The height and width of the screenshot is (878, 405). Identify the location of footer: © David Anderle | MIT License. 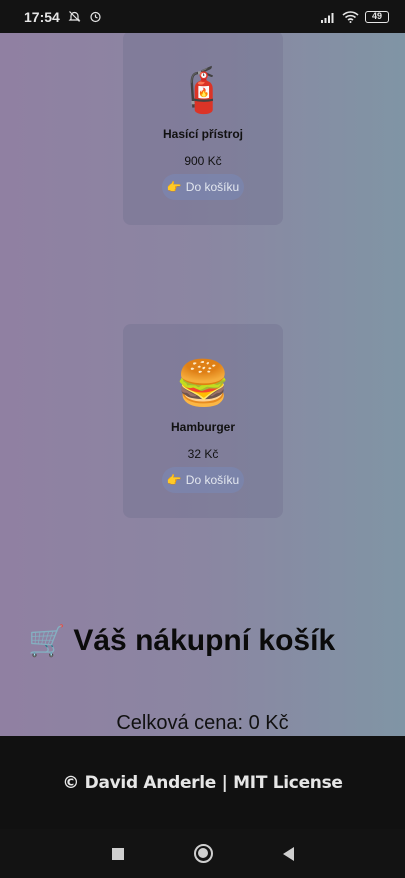
(202, 782).